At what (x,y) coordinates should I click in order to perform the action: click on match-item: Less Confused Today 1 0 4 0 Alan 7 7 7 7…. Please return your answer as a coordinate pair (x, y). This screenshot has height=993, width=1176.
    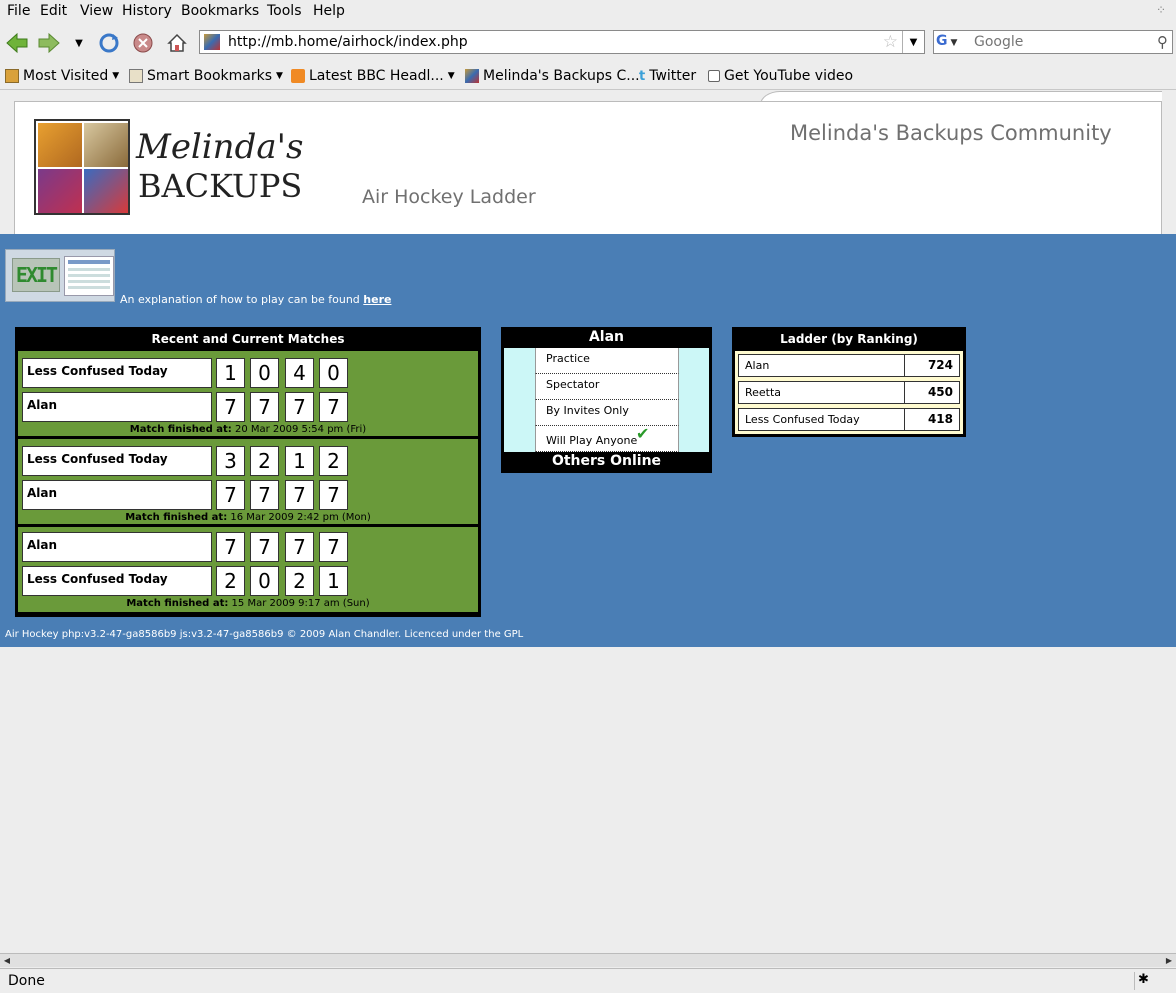
    Looking at the image, I should click on (248, 393).